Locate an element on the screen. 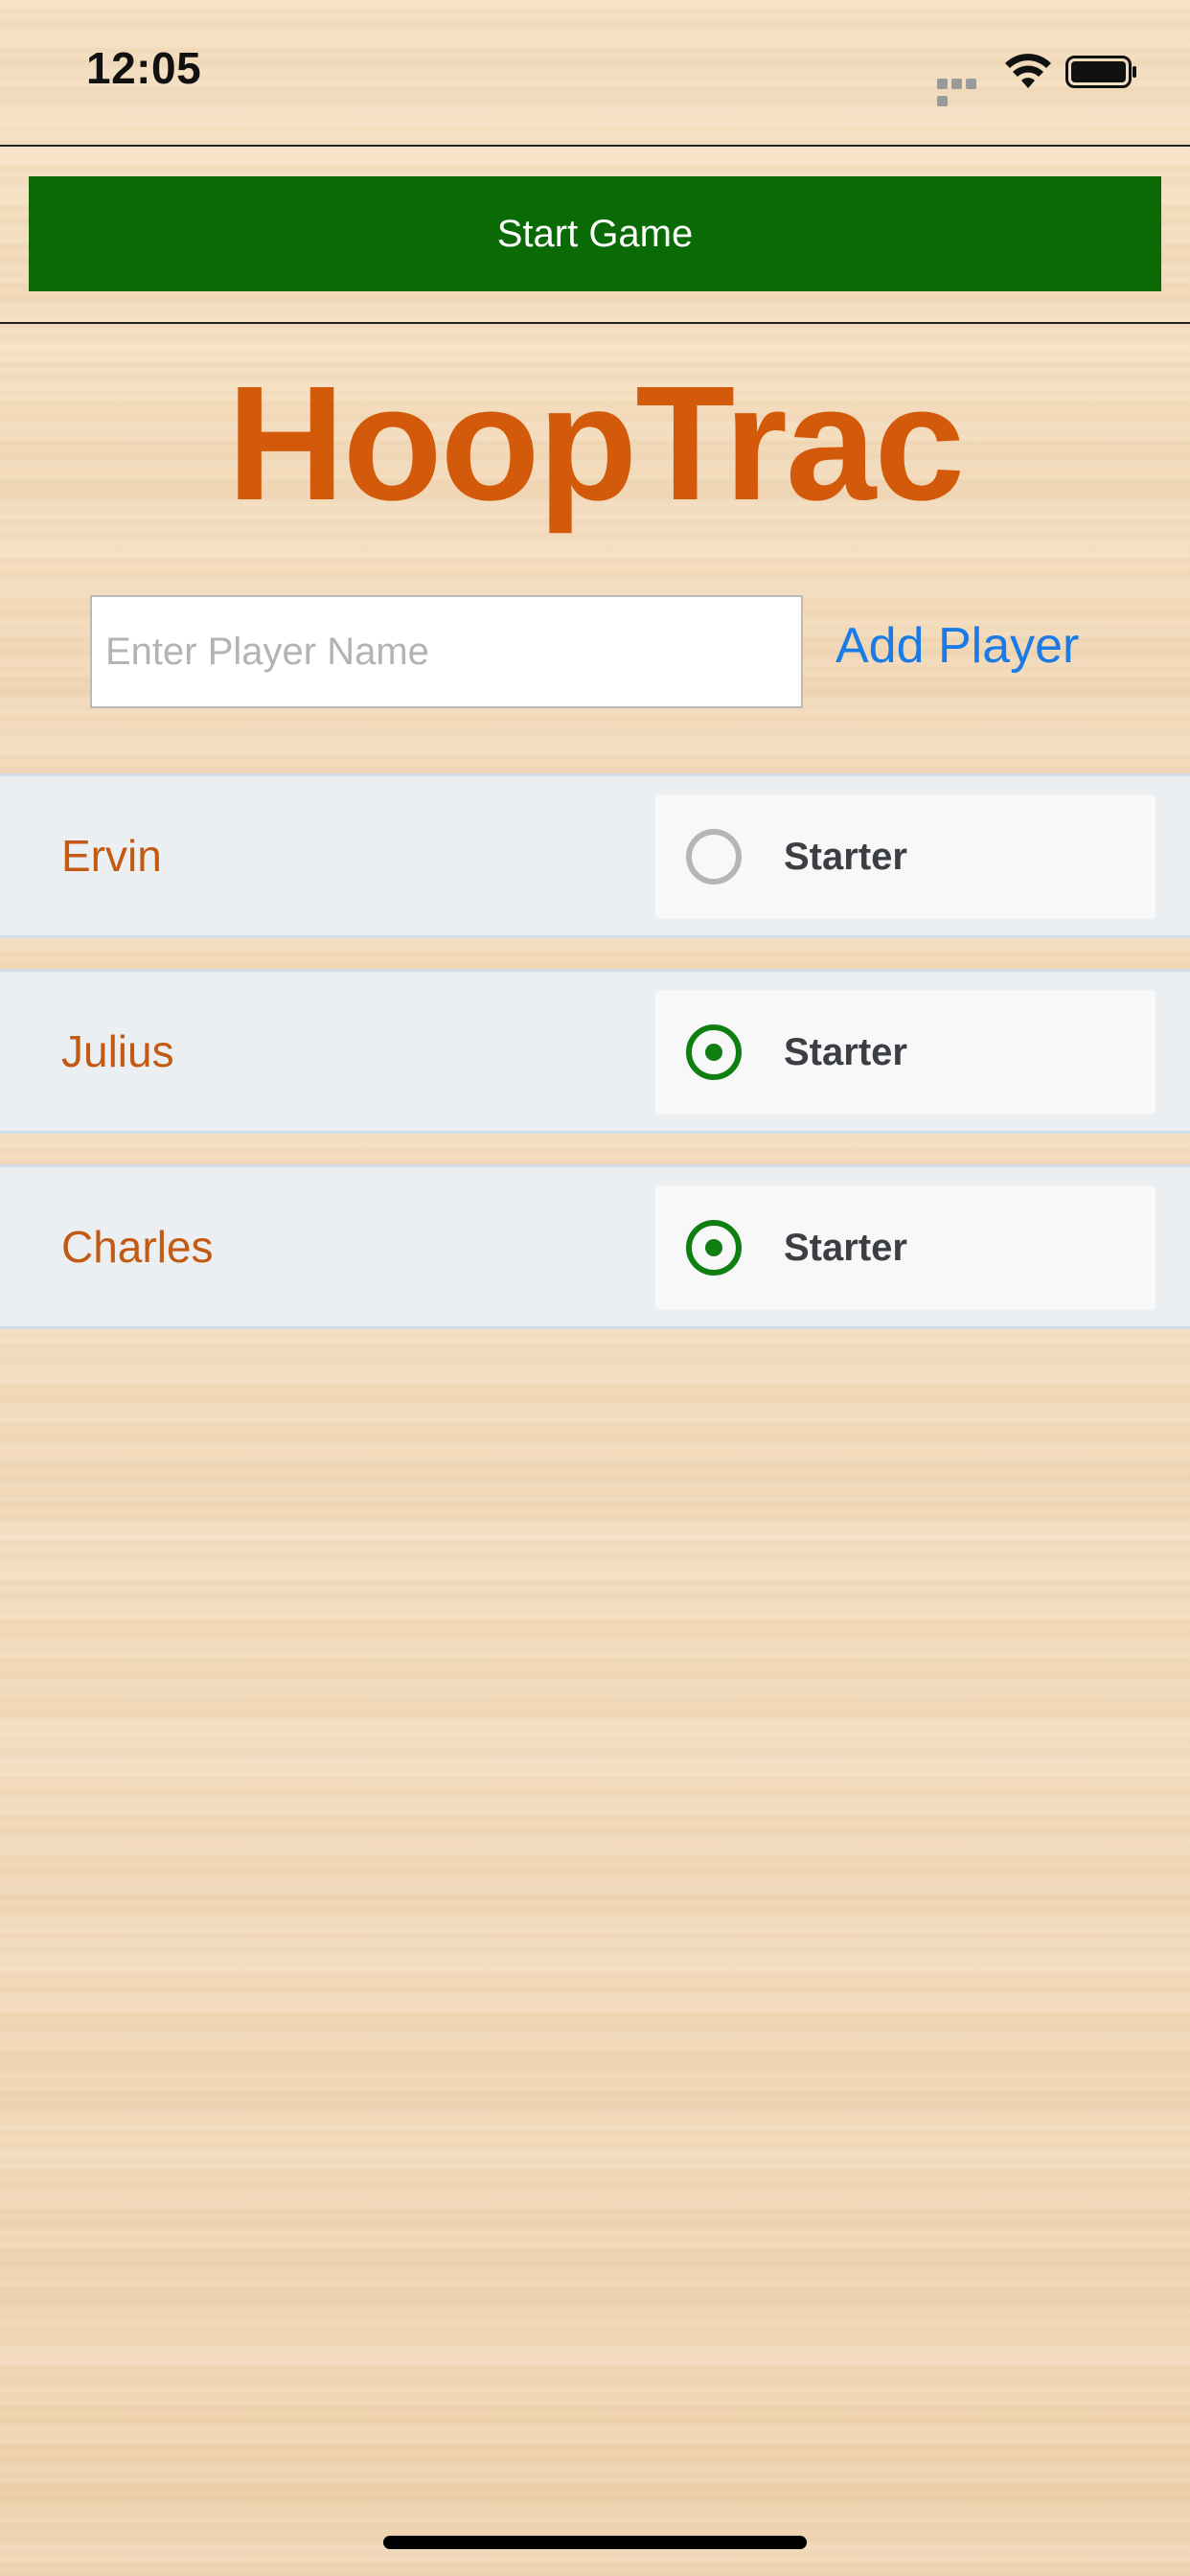  status-bar: 12:05 is located at coordinates (595, 72).